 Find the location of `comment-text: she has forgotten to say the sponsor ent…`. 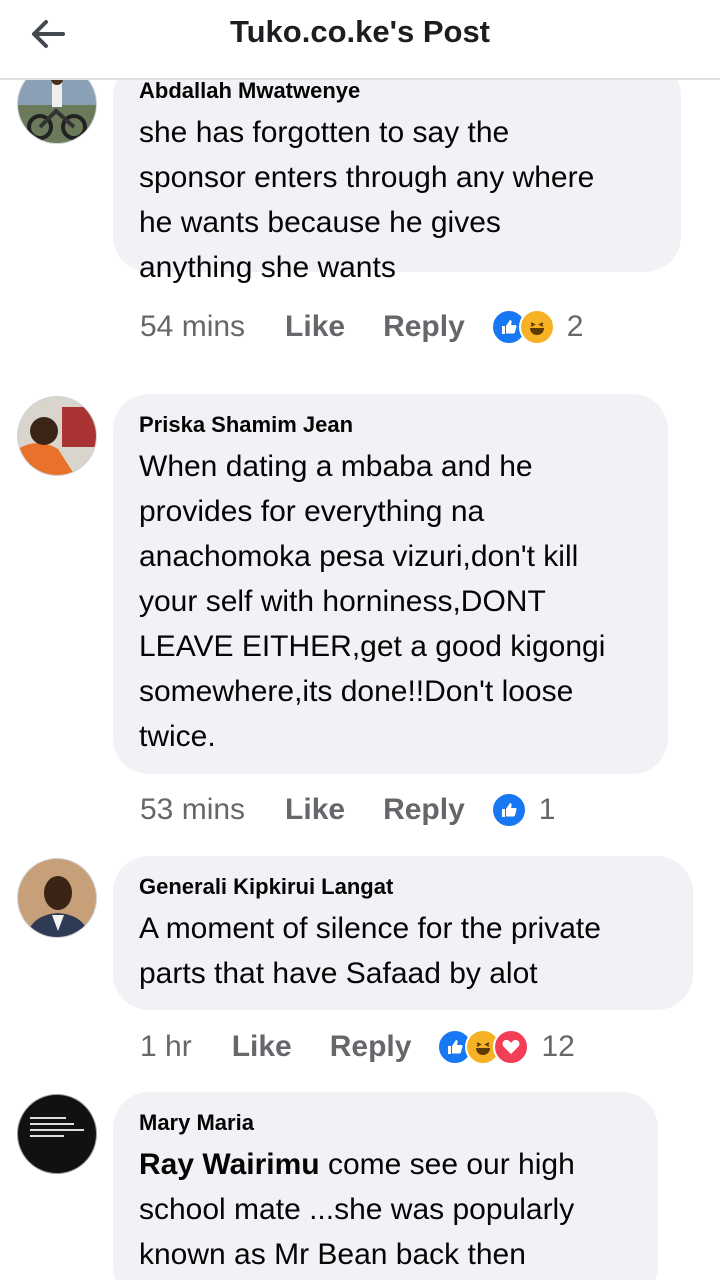

comment-text: she has forgotten to say the sponsor ent… is located at coordinates (367, 200).